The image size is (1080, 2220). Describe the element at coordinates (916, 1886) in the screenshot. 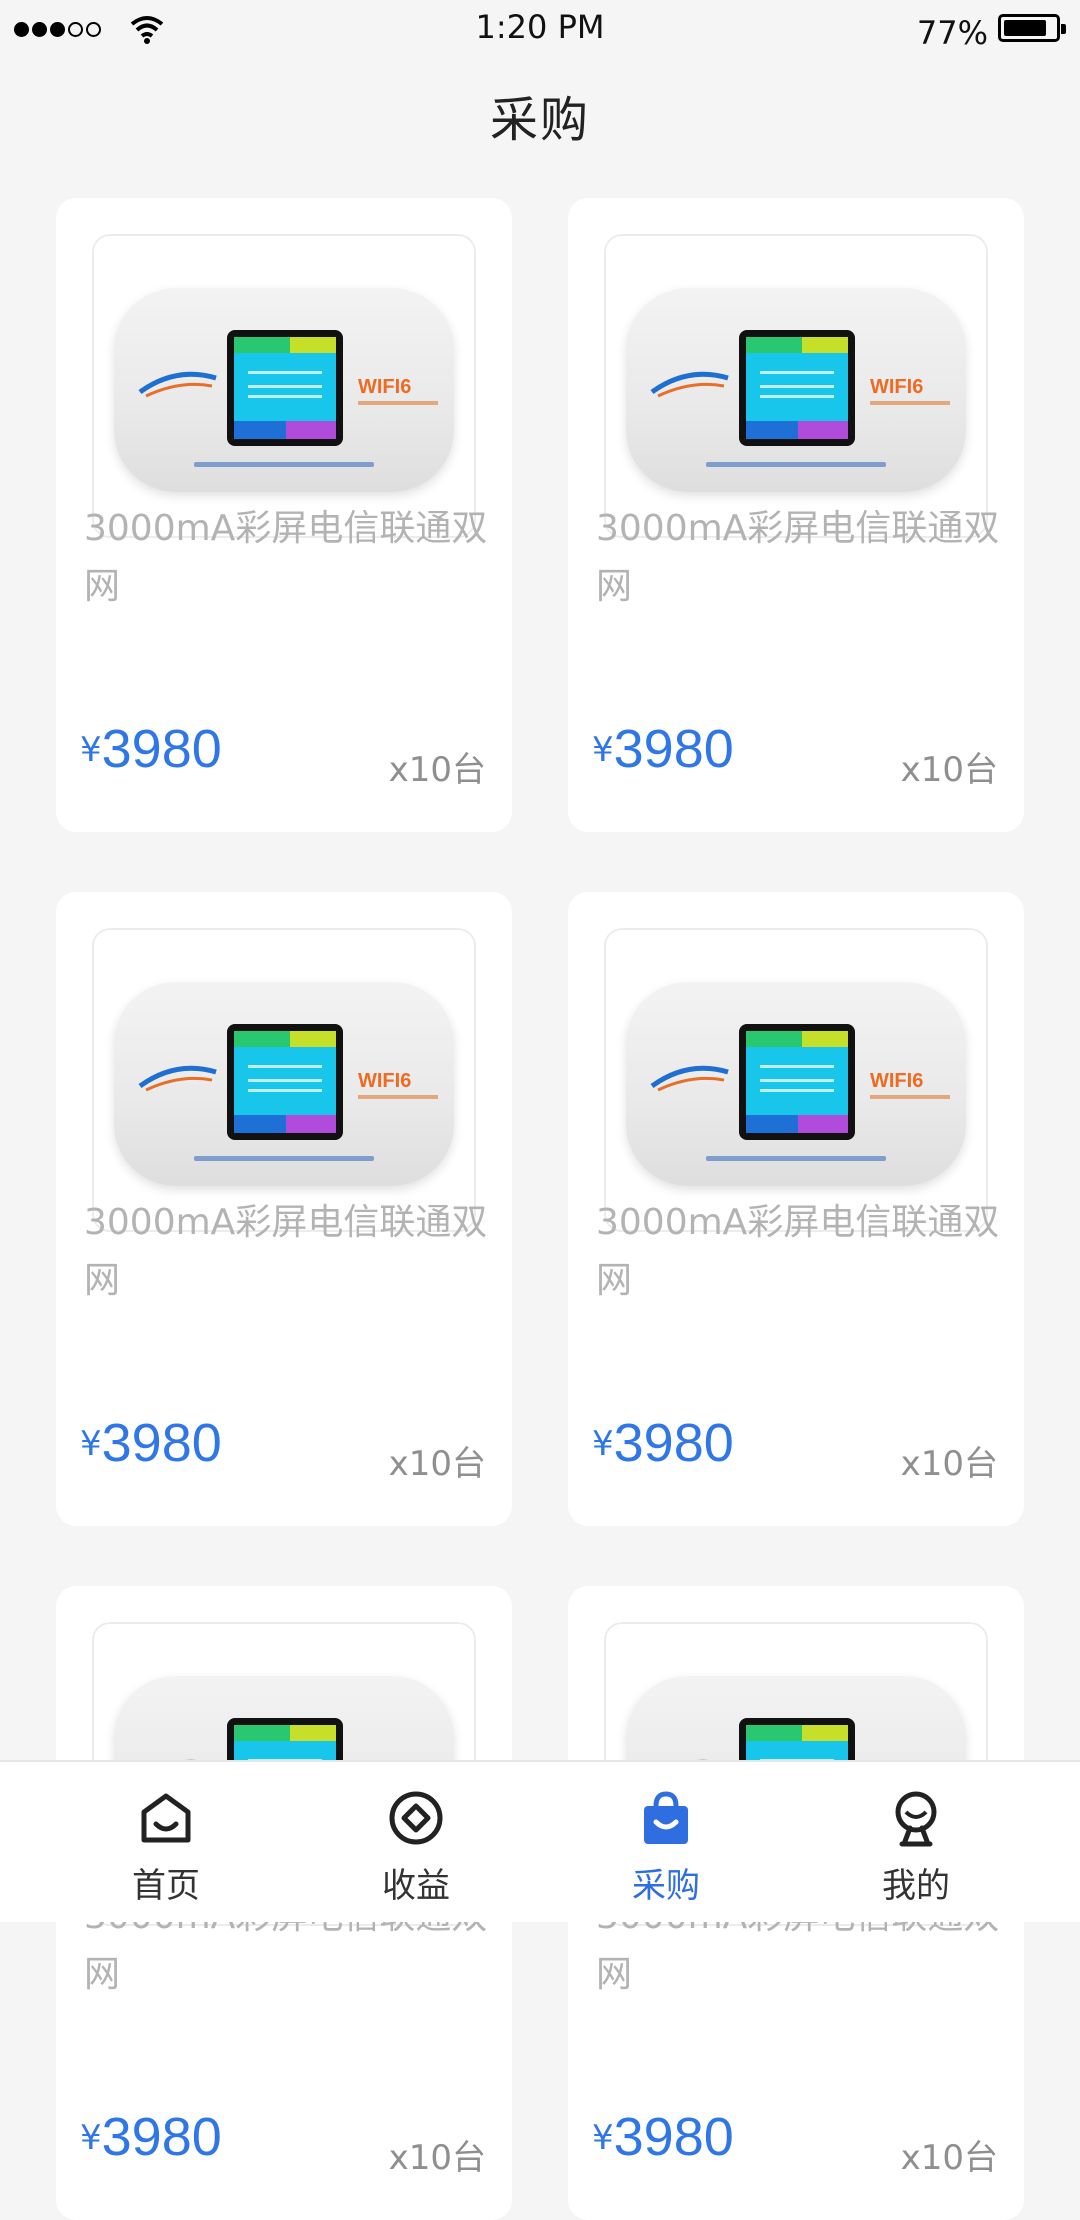

I see `tab-label: 我的` at that location.